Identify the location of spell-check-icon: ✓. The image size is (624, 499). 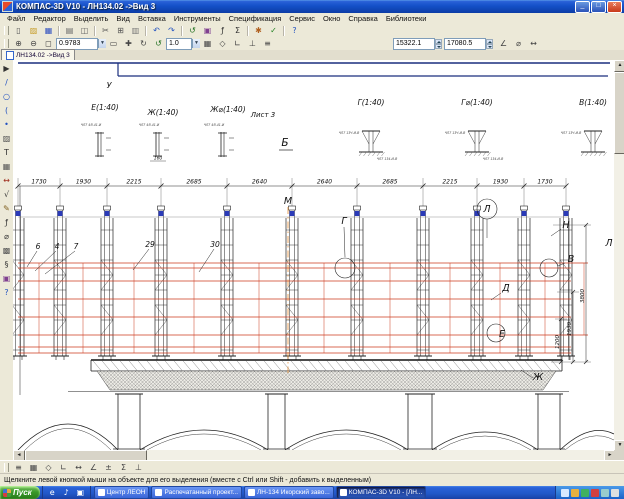
(273, 30).